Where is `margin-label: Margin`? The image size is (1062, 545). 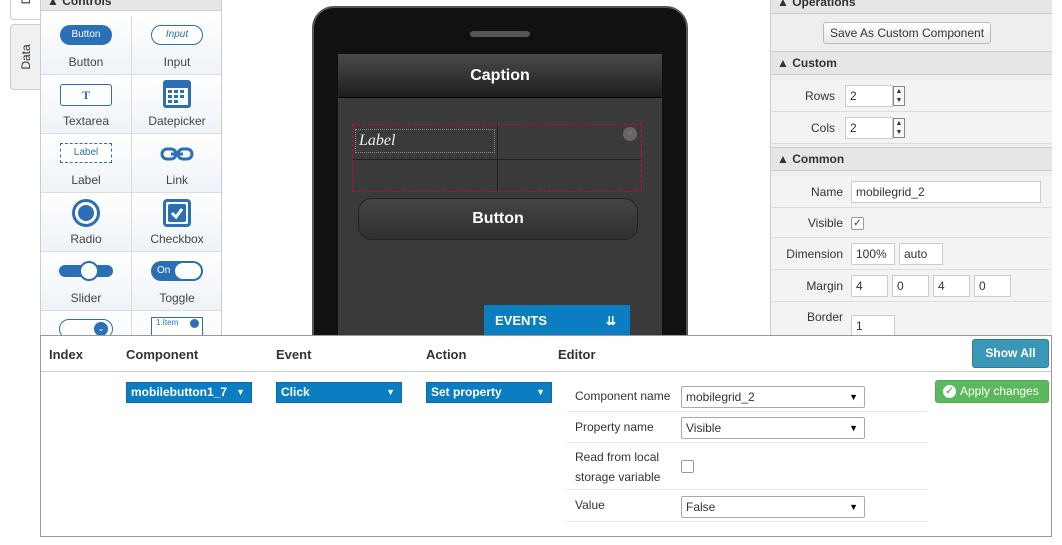 margin-label: Margin is located at coordinates (824, 286).